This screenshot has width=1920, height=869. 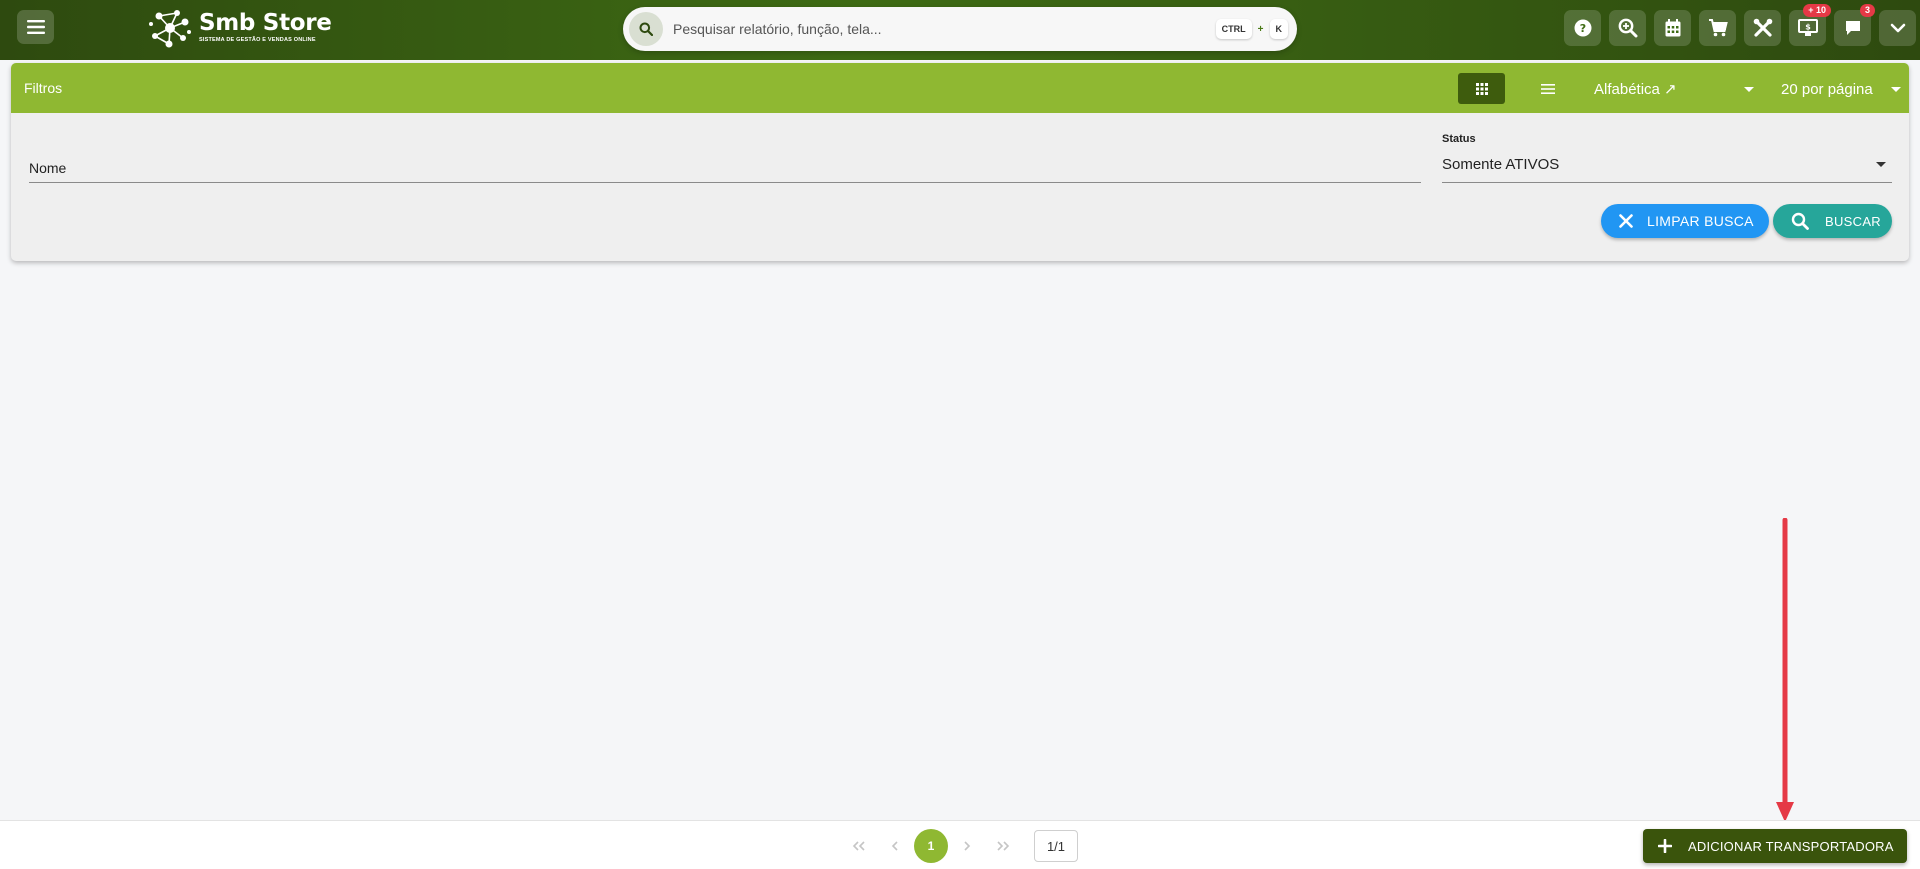 I want to click on add-carrier-button: ADICIONAR TRANSPORTADORA, so click(x=1775, y=846).